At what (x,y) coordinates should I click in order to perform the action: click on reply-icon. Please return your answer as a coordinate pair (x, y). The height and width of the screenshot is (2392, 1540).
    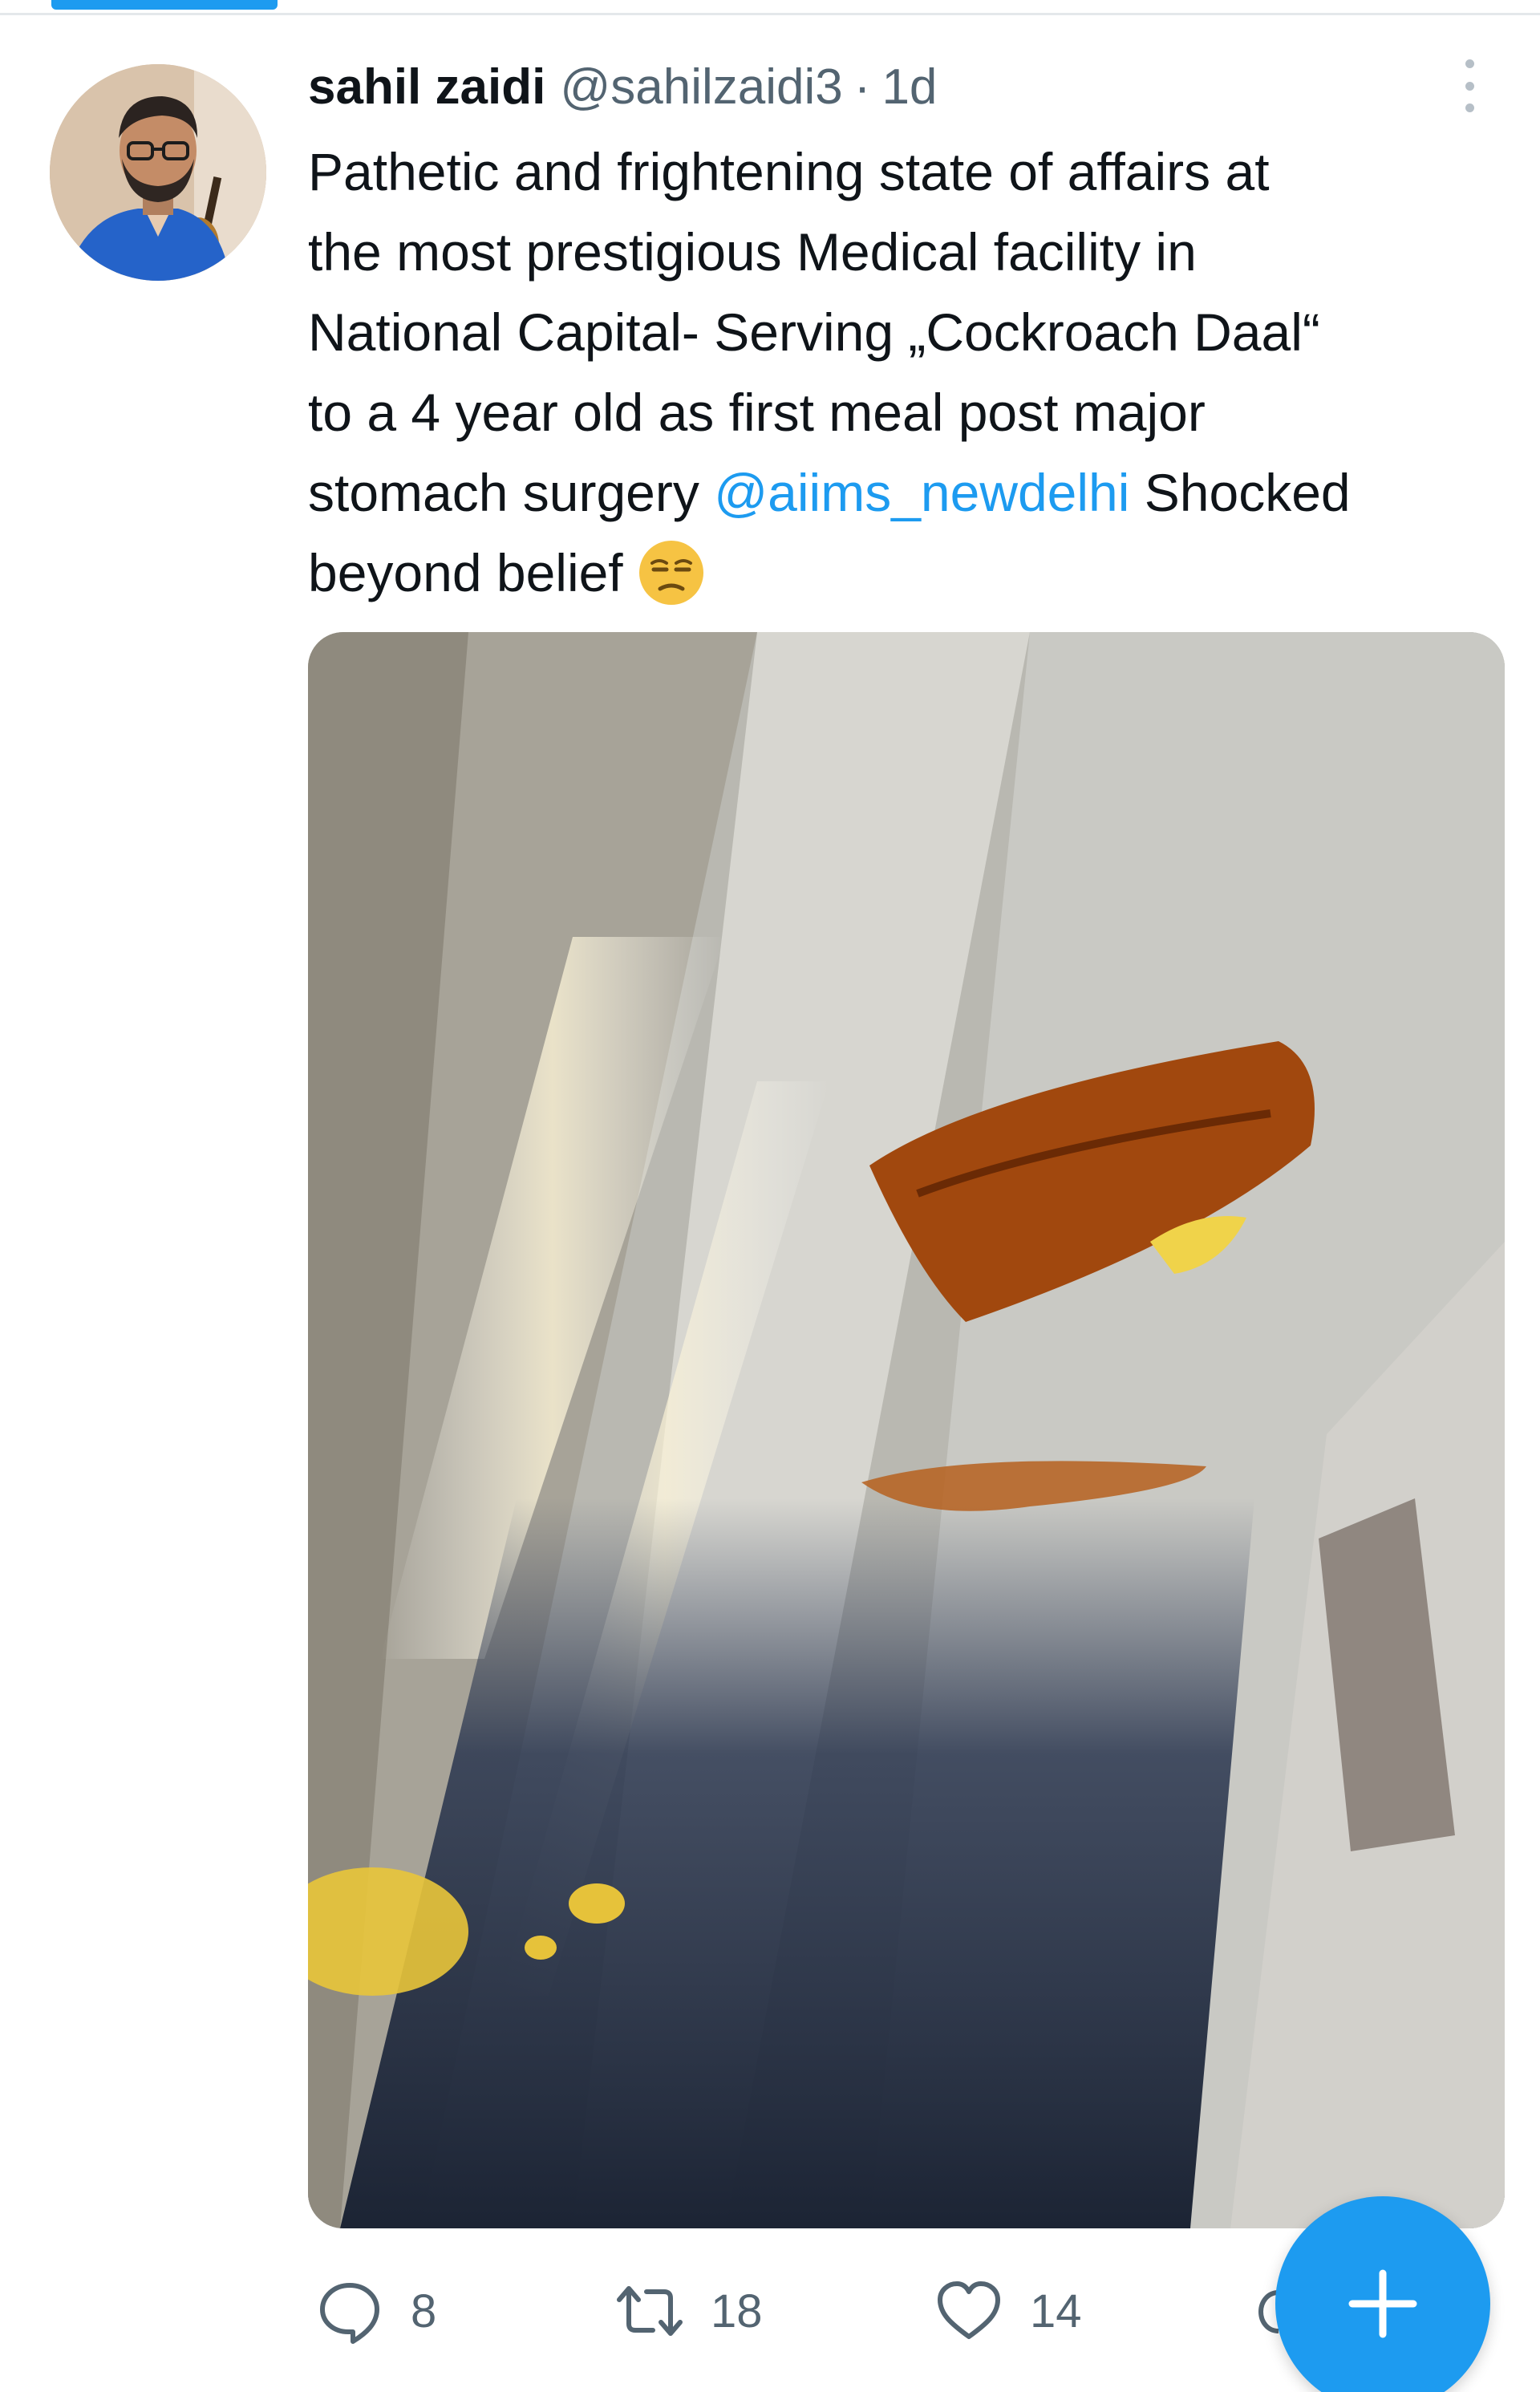
    Looking at the image, I should click on (349, 2313).